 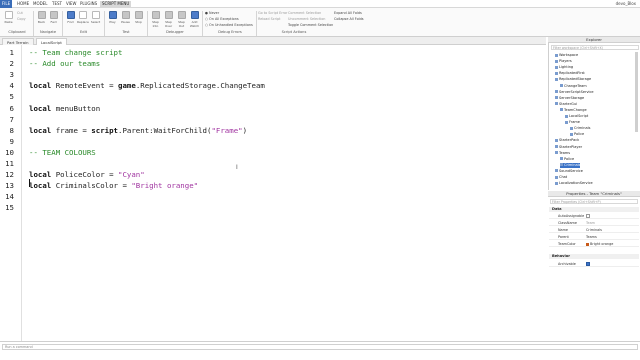 What do you see at coordinates (64, 108) in the screenshot?
I see `code-line: local menuButton` at bounding box center [64, 108].